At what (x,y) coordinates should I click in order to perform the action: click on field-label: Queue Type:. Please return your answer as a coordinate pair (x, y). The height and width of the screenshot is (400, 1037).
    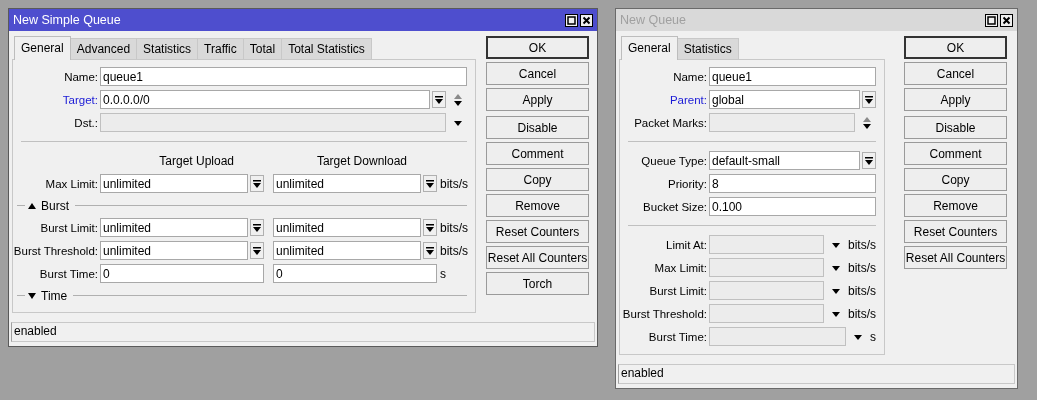
    Looking at the image, I should click on (674, 160).